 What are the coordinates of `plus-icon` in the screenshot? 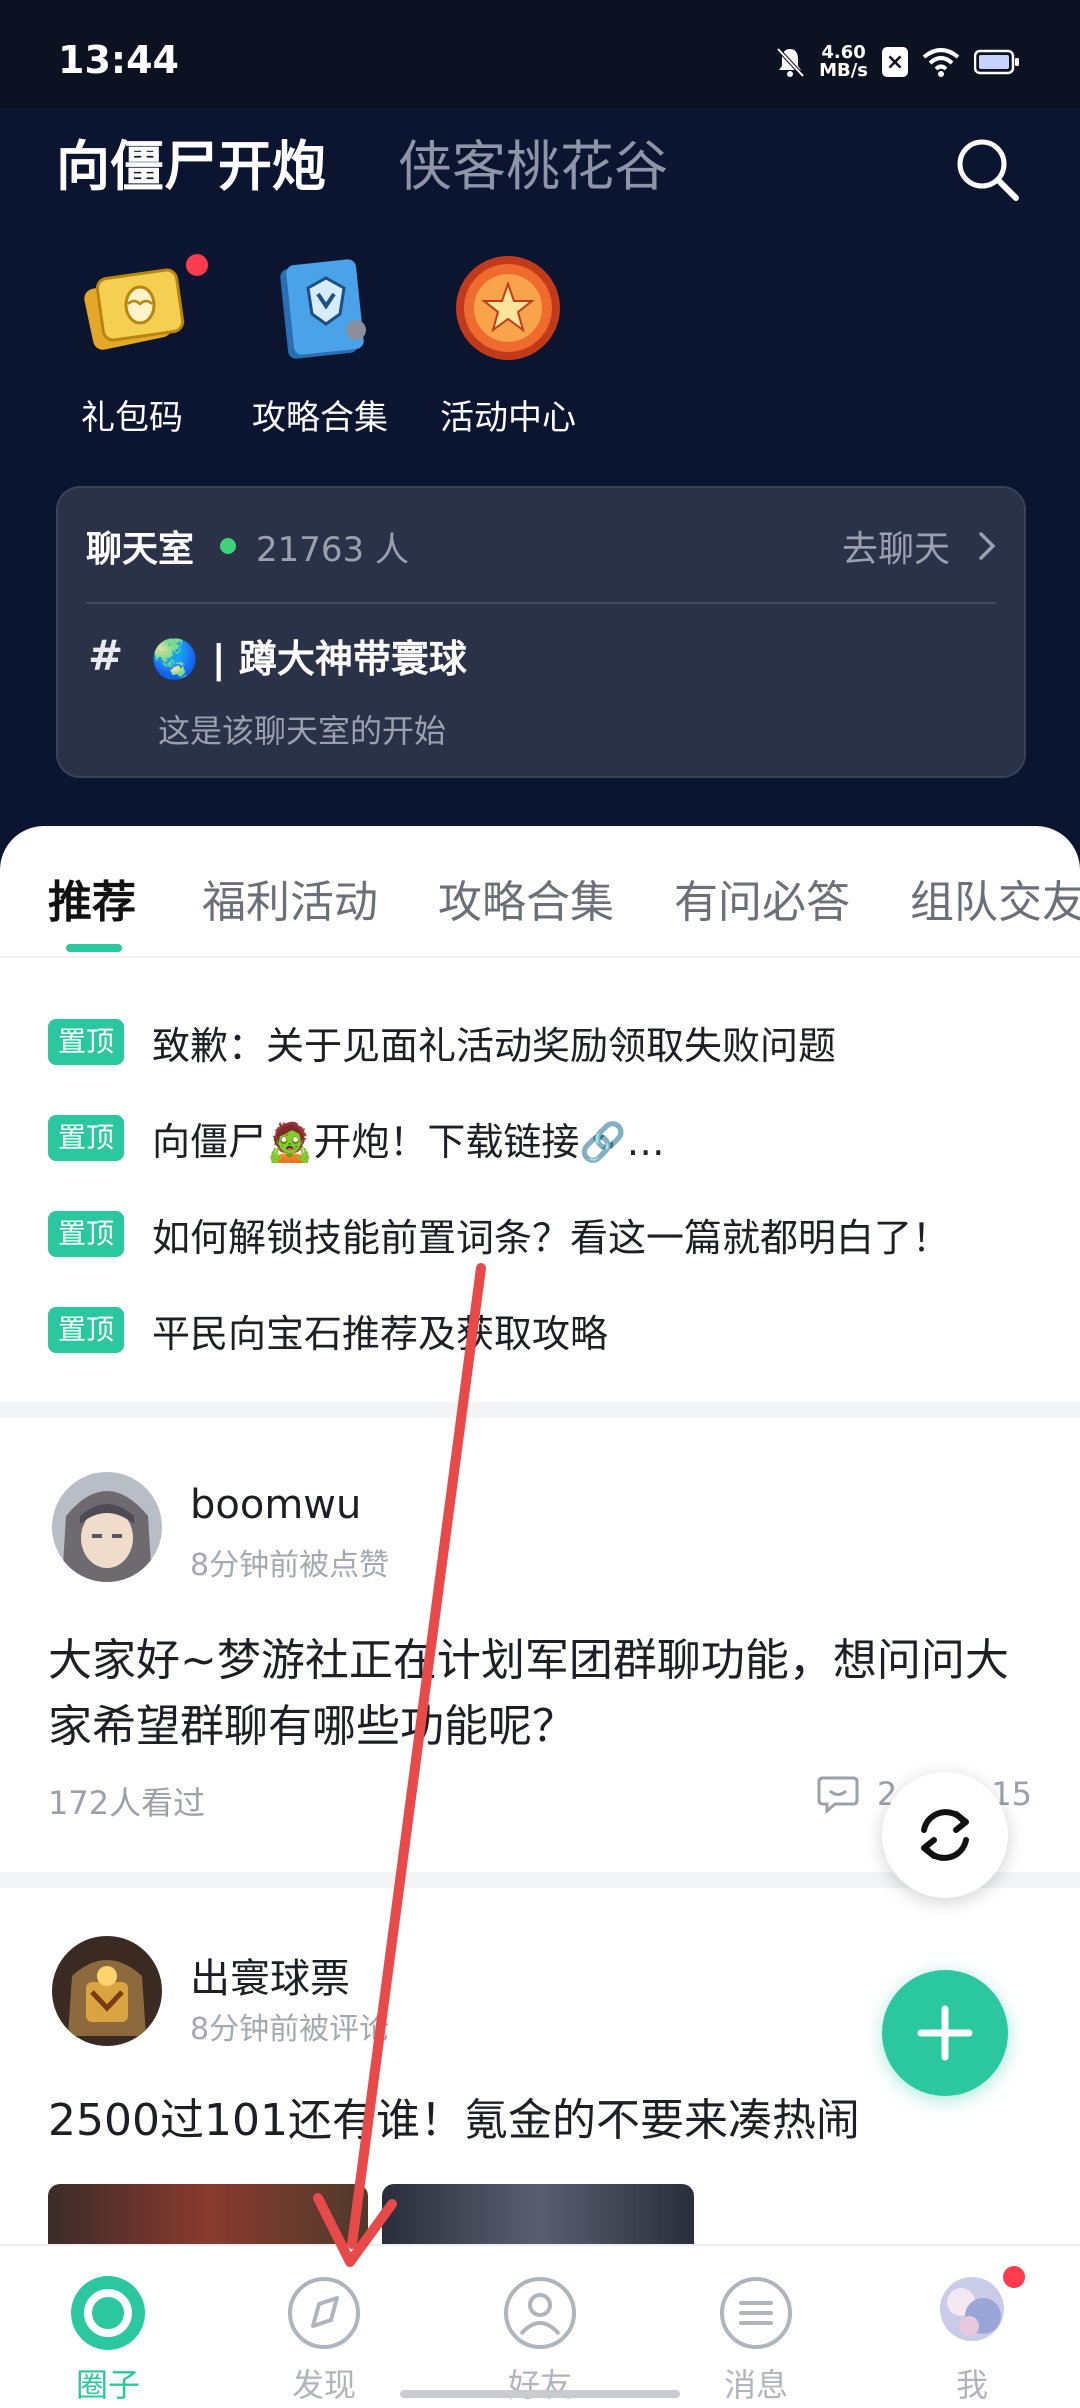 It's located at (945, 2033).